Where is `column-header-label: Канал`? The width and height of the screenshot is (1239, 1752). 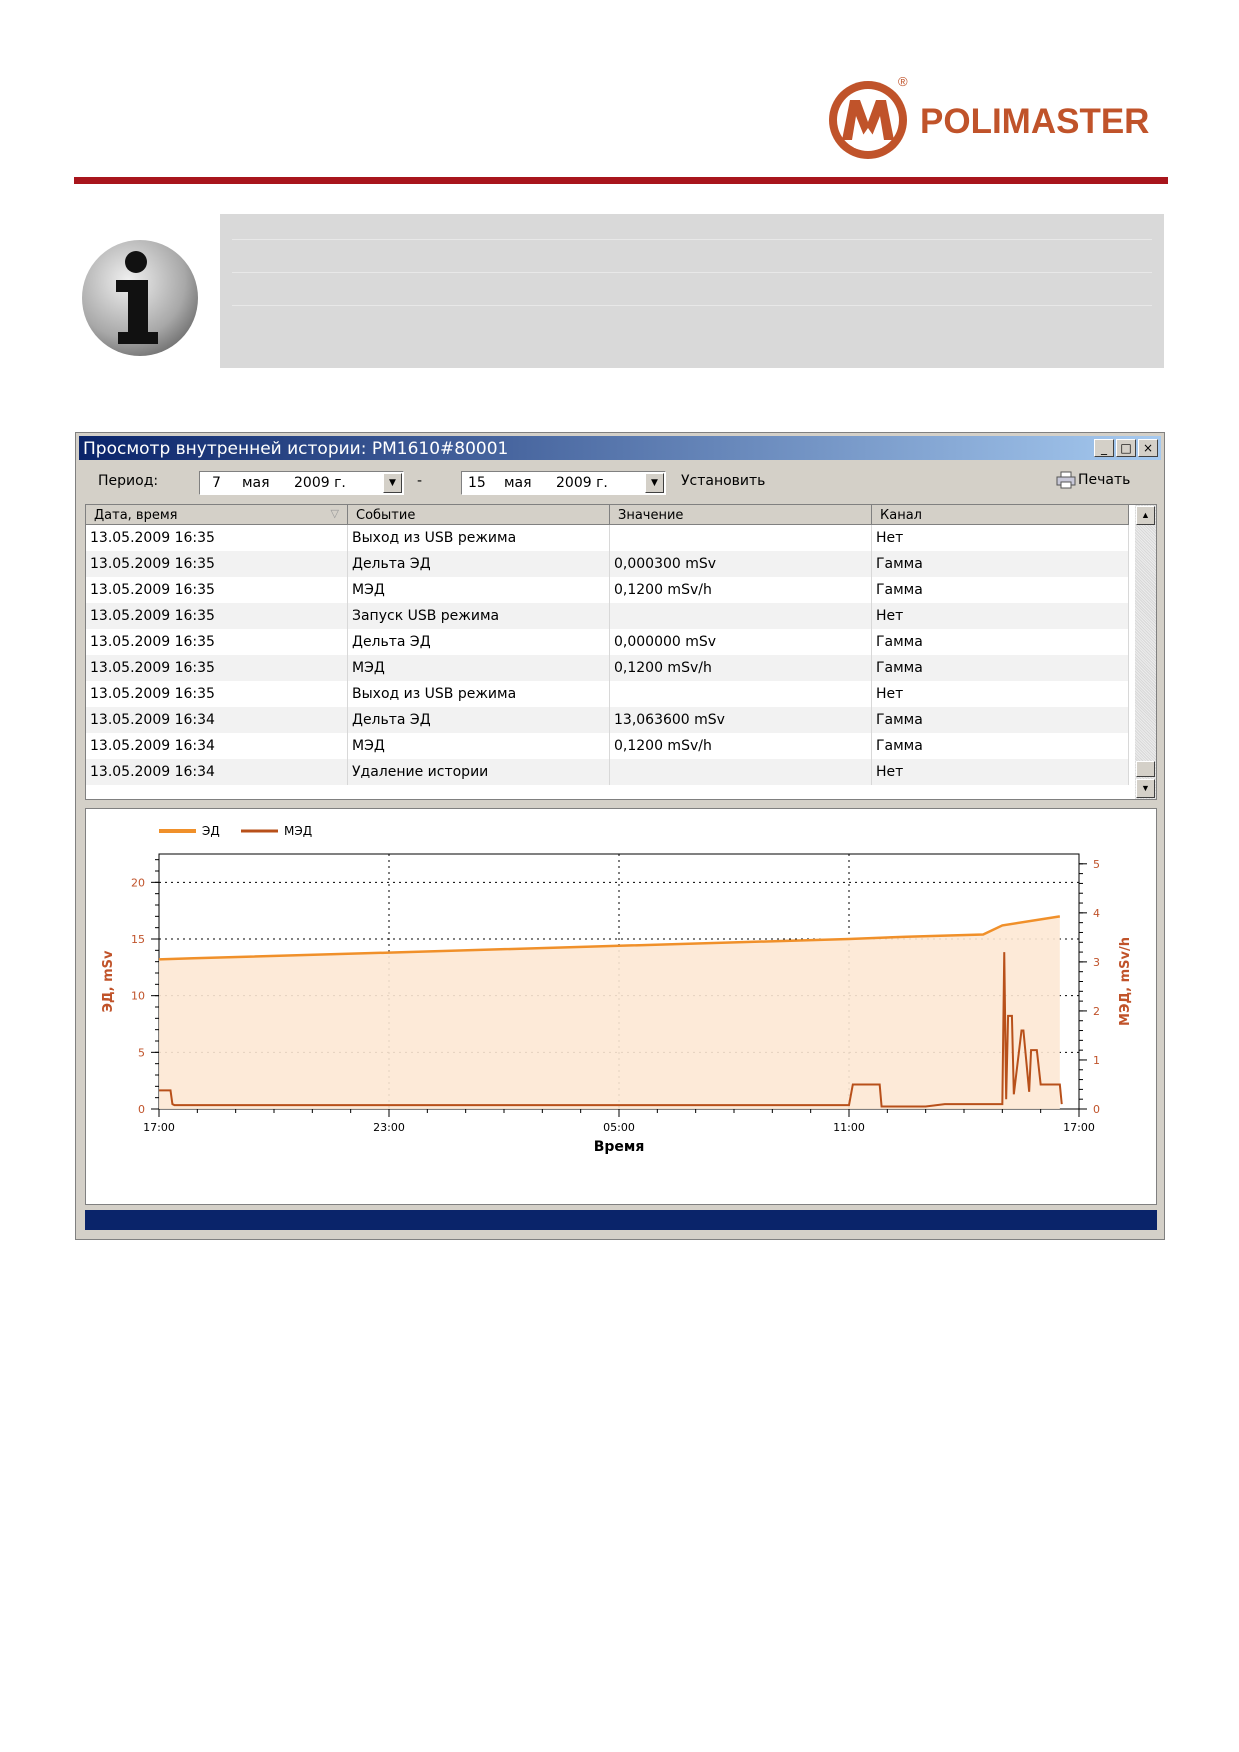 column-header-label: Канал is located at coordinates (901, 515).